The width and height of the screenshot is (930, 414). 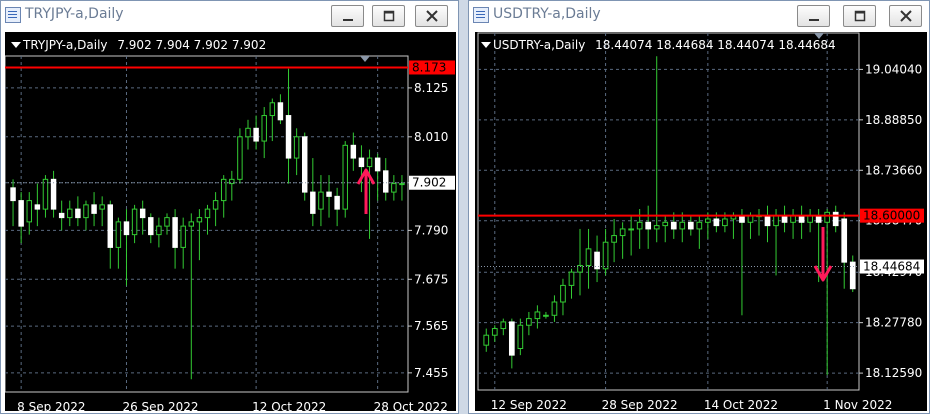 I want to click on minimize-icon, so click(x=347, y=20).